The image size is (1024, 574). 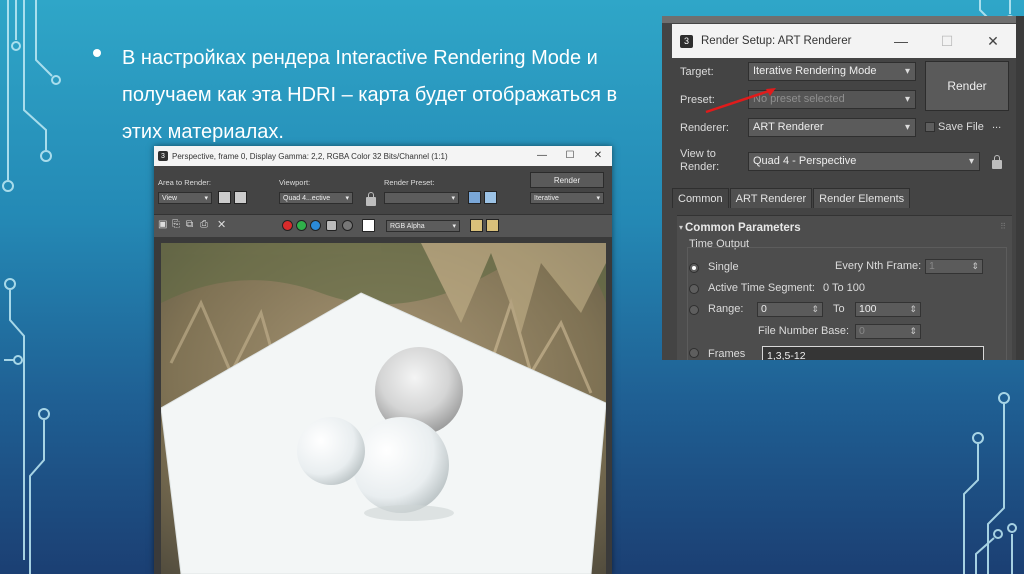 What do you see at coordinates (700, 198) in the screenshot?
I see `tab-common: Common` at bounding box center [700, 198].